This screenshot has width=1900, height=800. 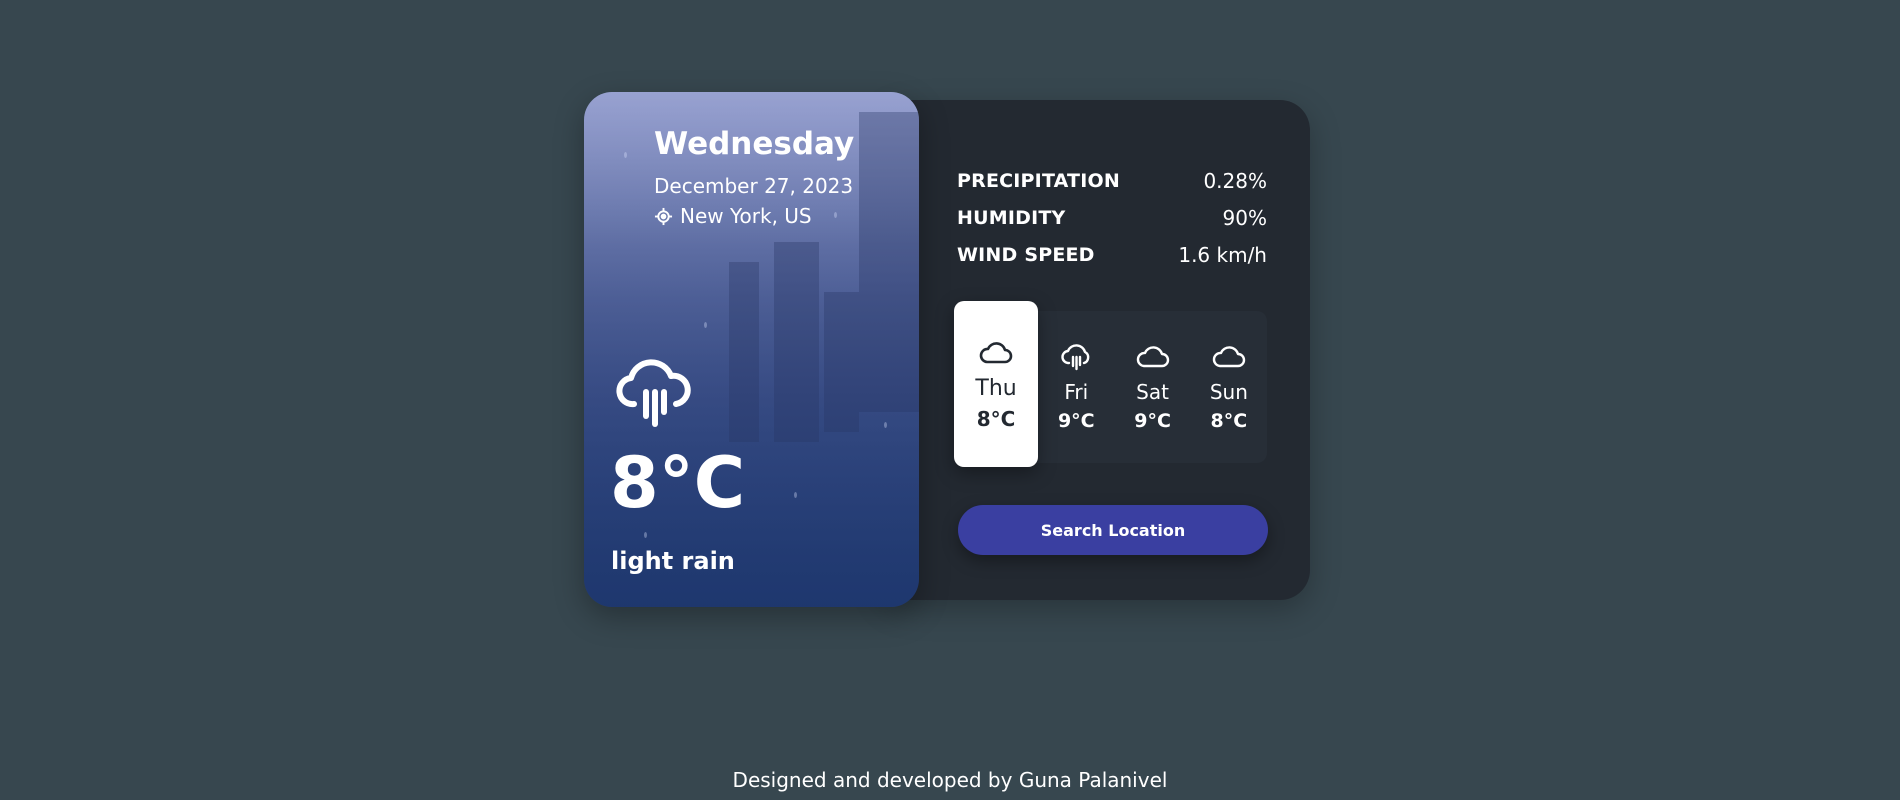 What do you see at coordinates (1222, 254) in the screenshot?
I see `stat-value: 1.6 km/h` at bounding box center [1222, 254].